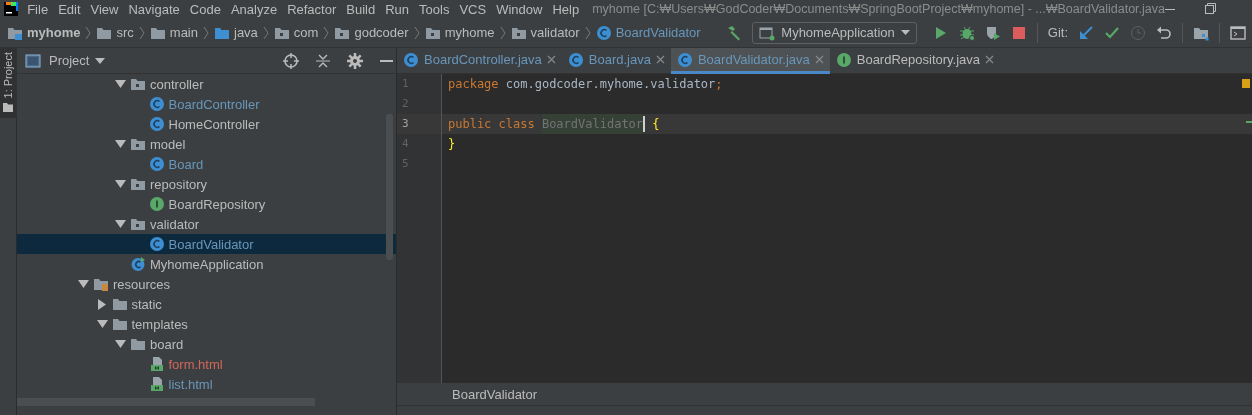 The height and width of the screenshot is (415, 1252). I want to click on bug-icon, so click(966, 32).